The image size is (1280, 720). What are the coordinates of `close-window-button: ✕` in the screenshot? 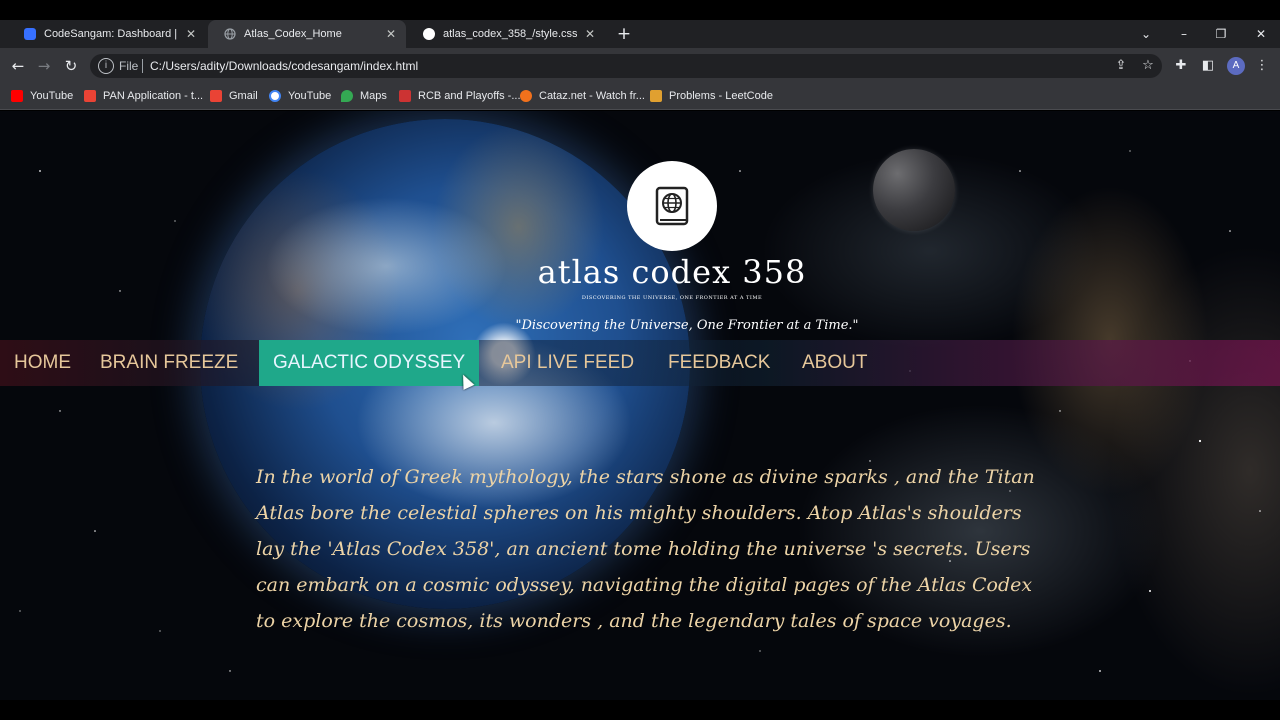 It's located at (1261, 34).